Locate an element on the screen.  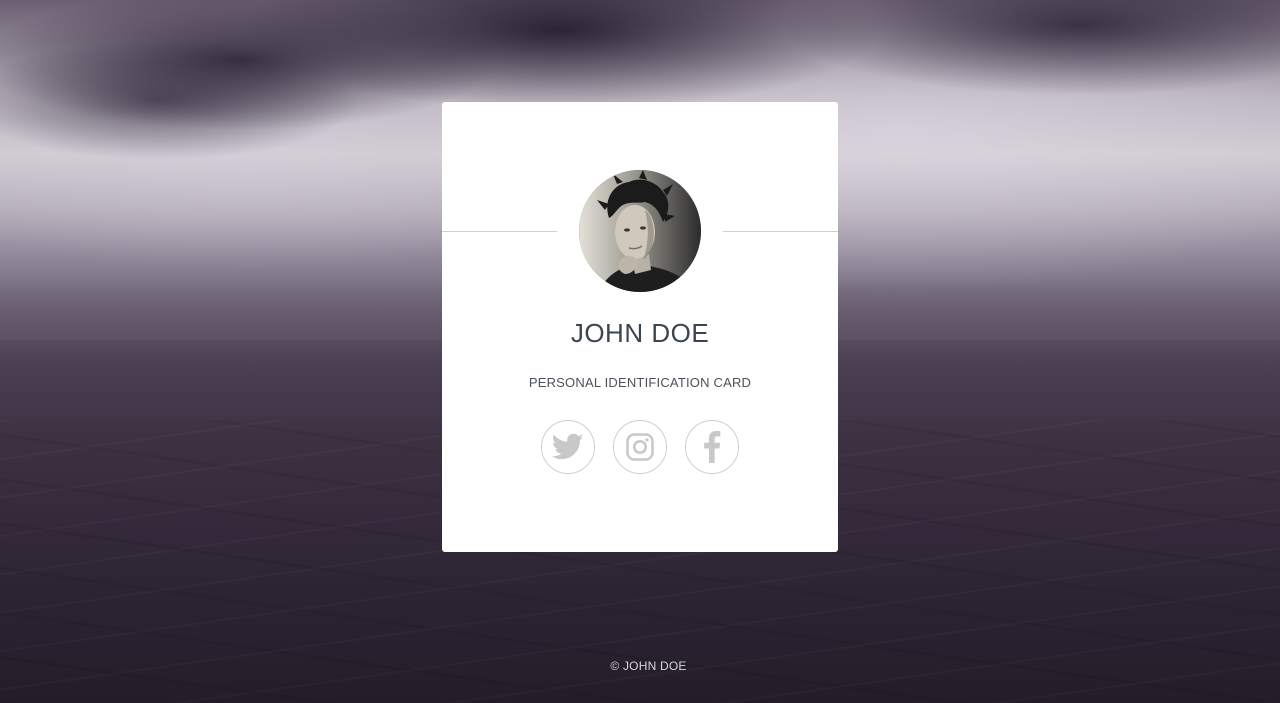
avatar is located at coordinates (640, 231).